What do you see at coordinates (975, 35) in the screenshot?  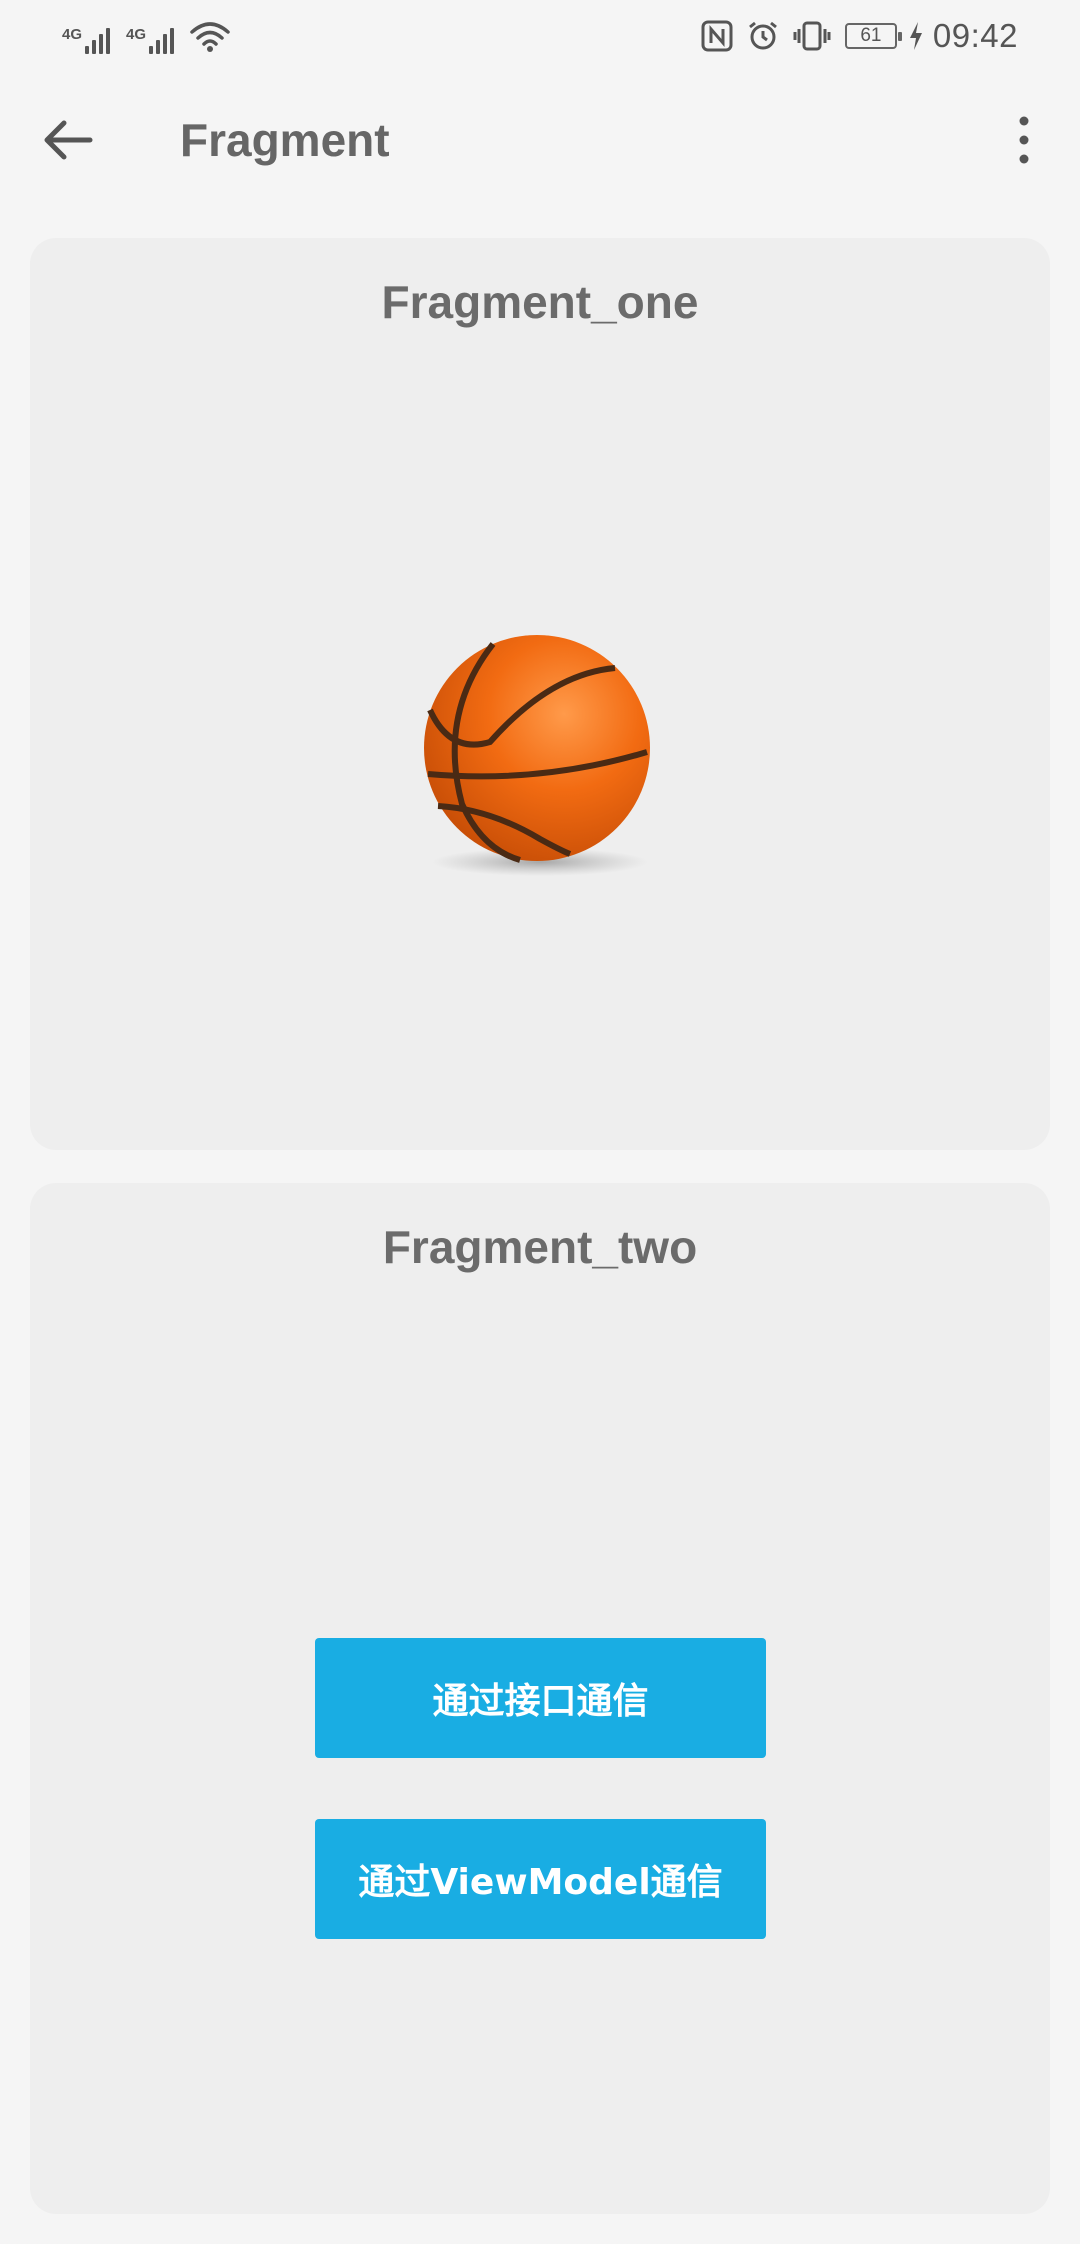 I see `clock: 09:42` at bounding box center [975, 35].